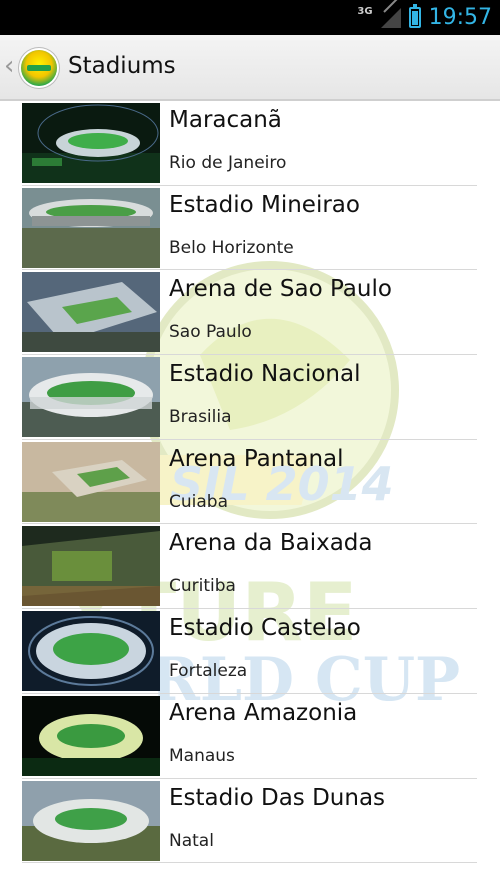  Describe the element at coordinates (202, 755) in the screenshot. I see `stadium-city: Manaus` at that location.